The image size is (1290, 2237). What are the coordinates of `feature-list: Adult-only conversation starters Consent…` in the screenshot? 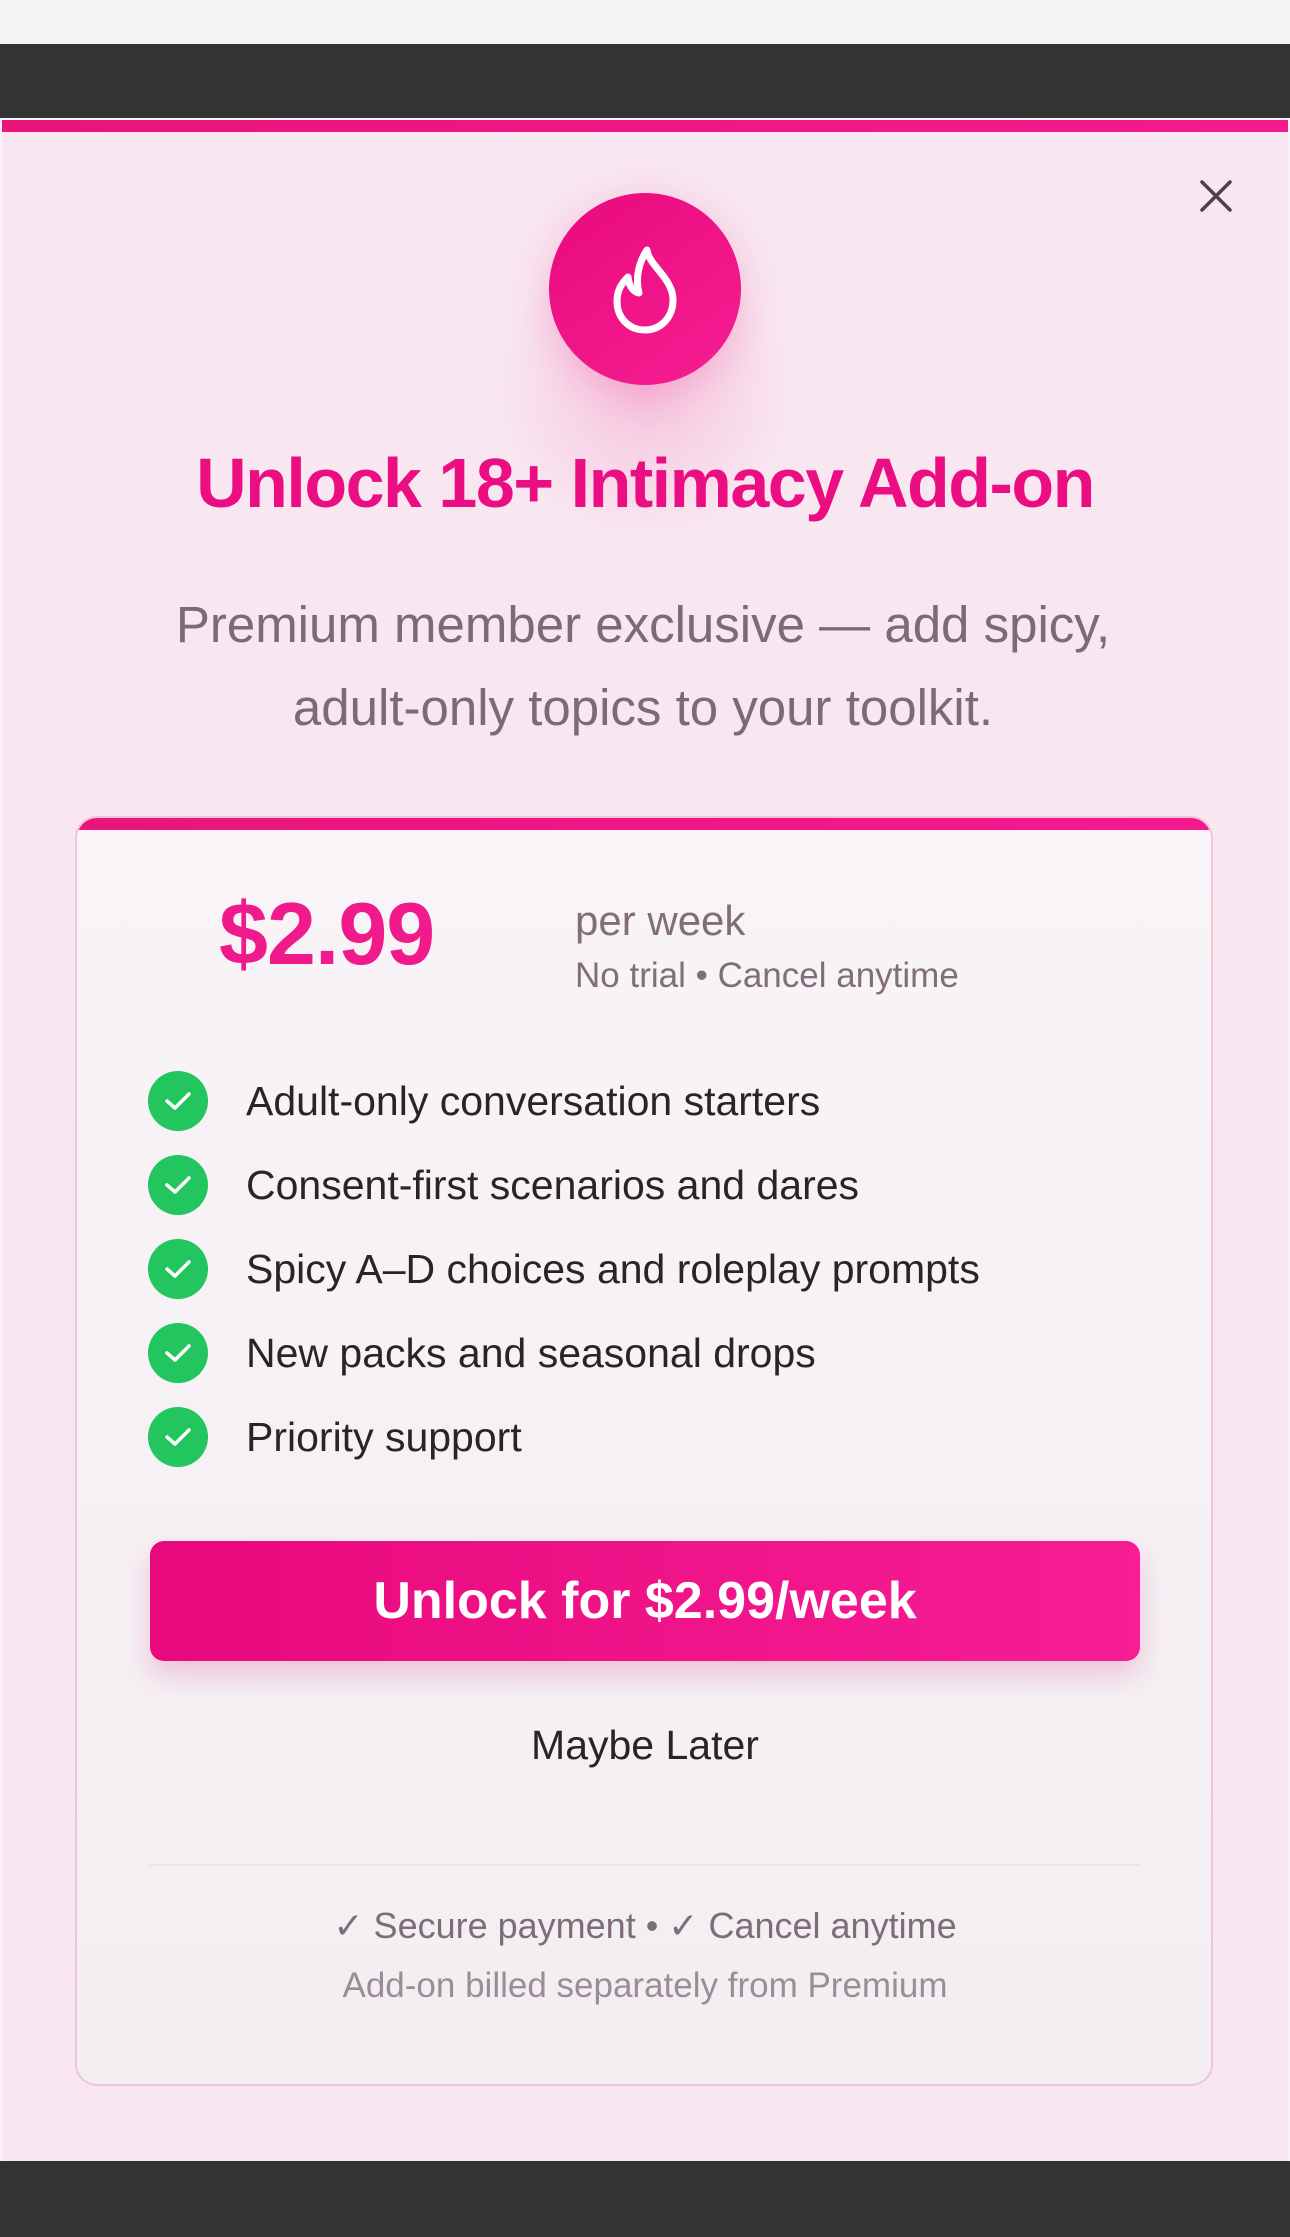 It's located at (648, 1269).